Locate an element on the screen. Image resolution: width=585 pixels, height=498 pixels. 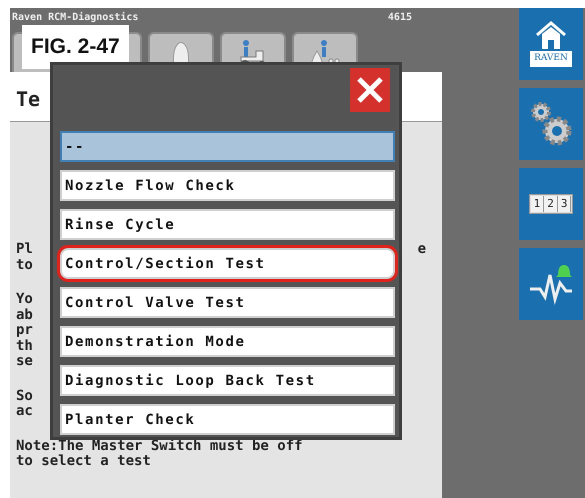
test-option: Control/Section Test is located at coordinates (227, 263).